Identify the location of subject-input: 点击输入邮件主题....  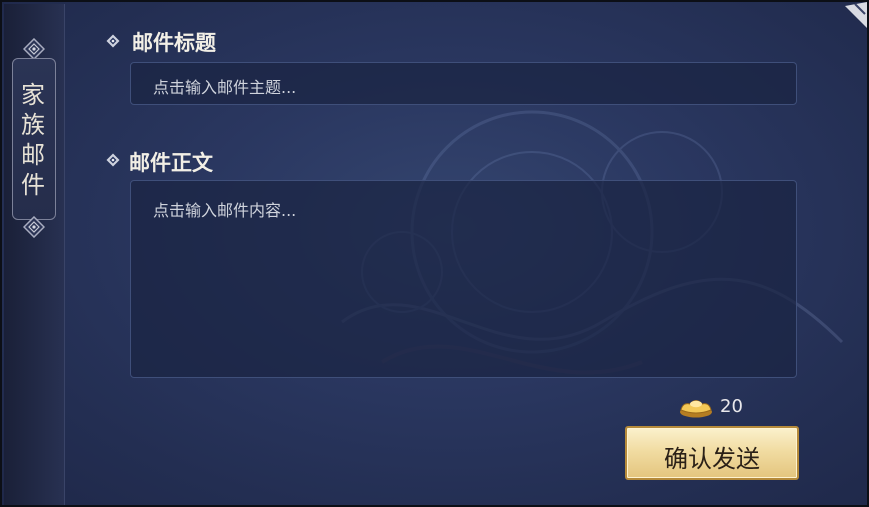
(463, 83).